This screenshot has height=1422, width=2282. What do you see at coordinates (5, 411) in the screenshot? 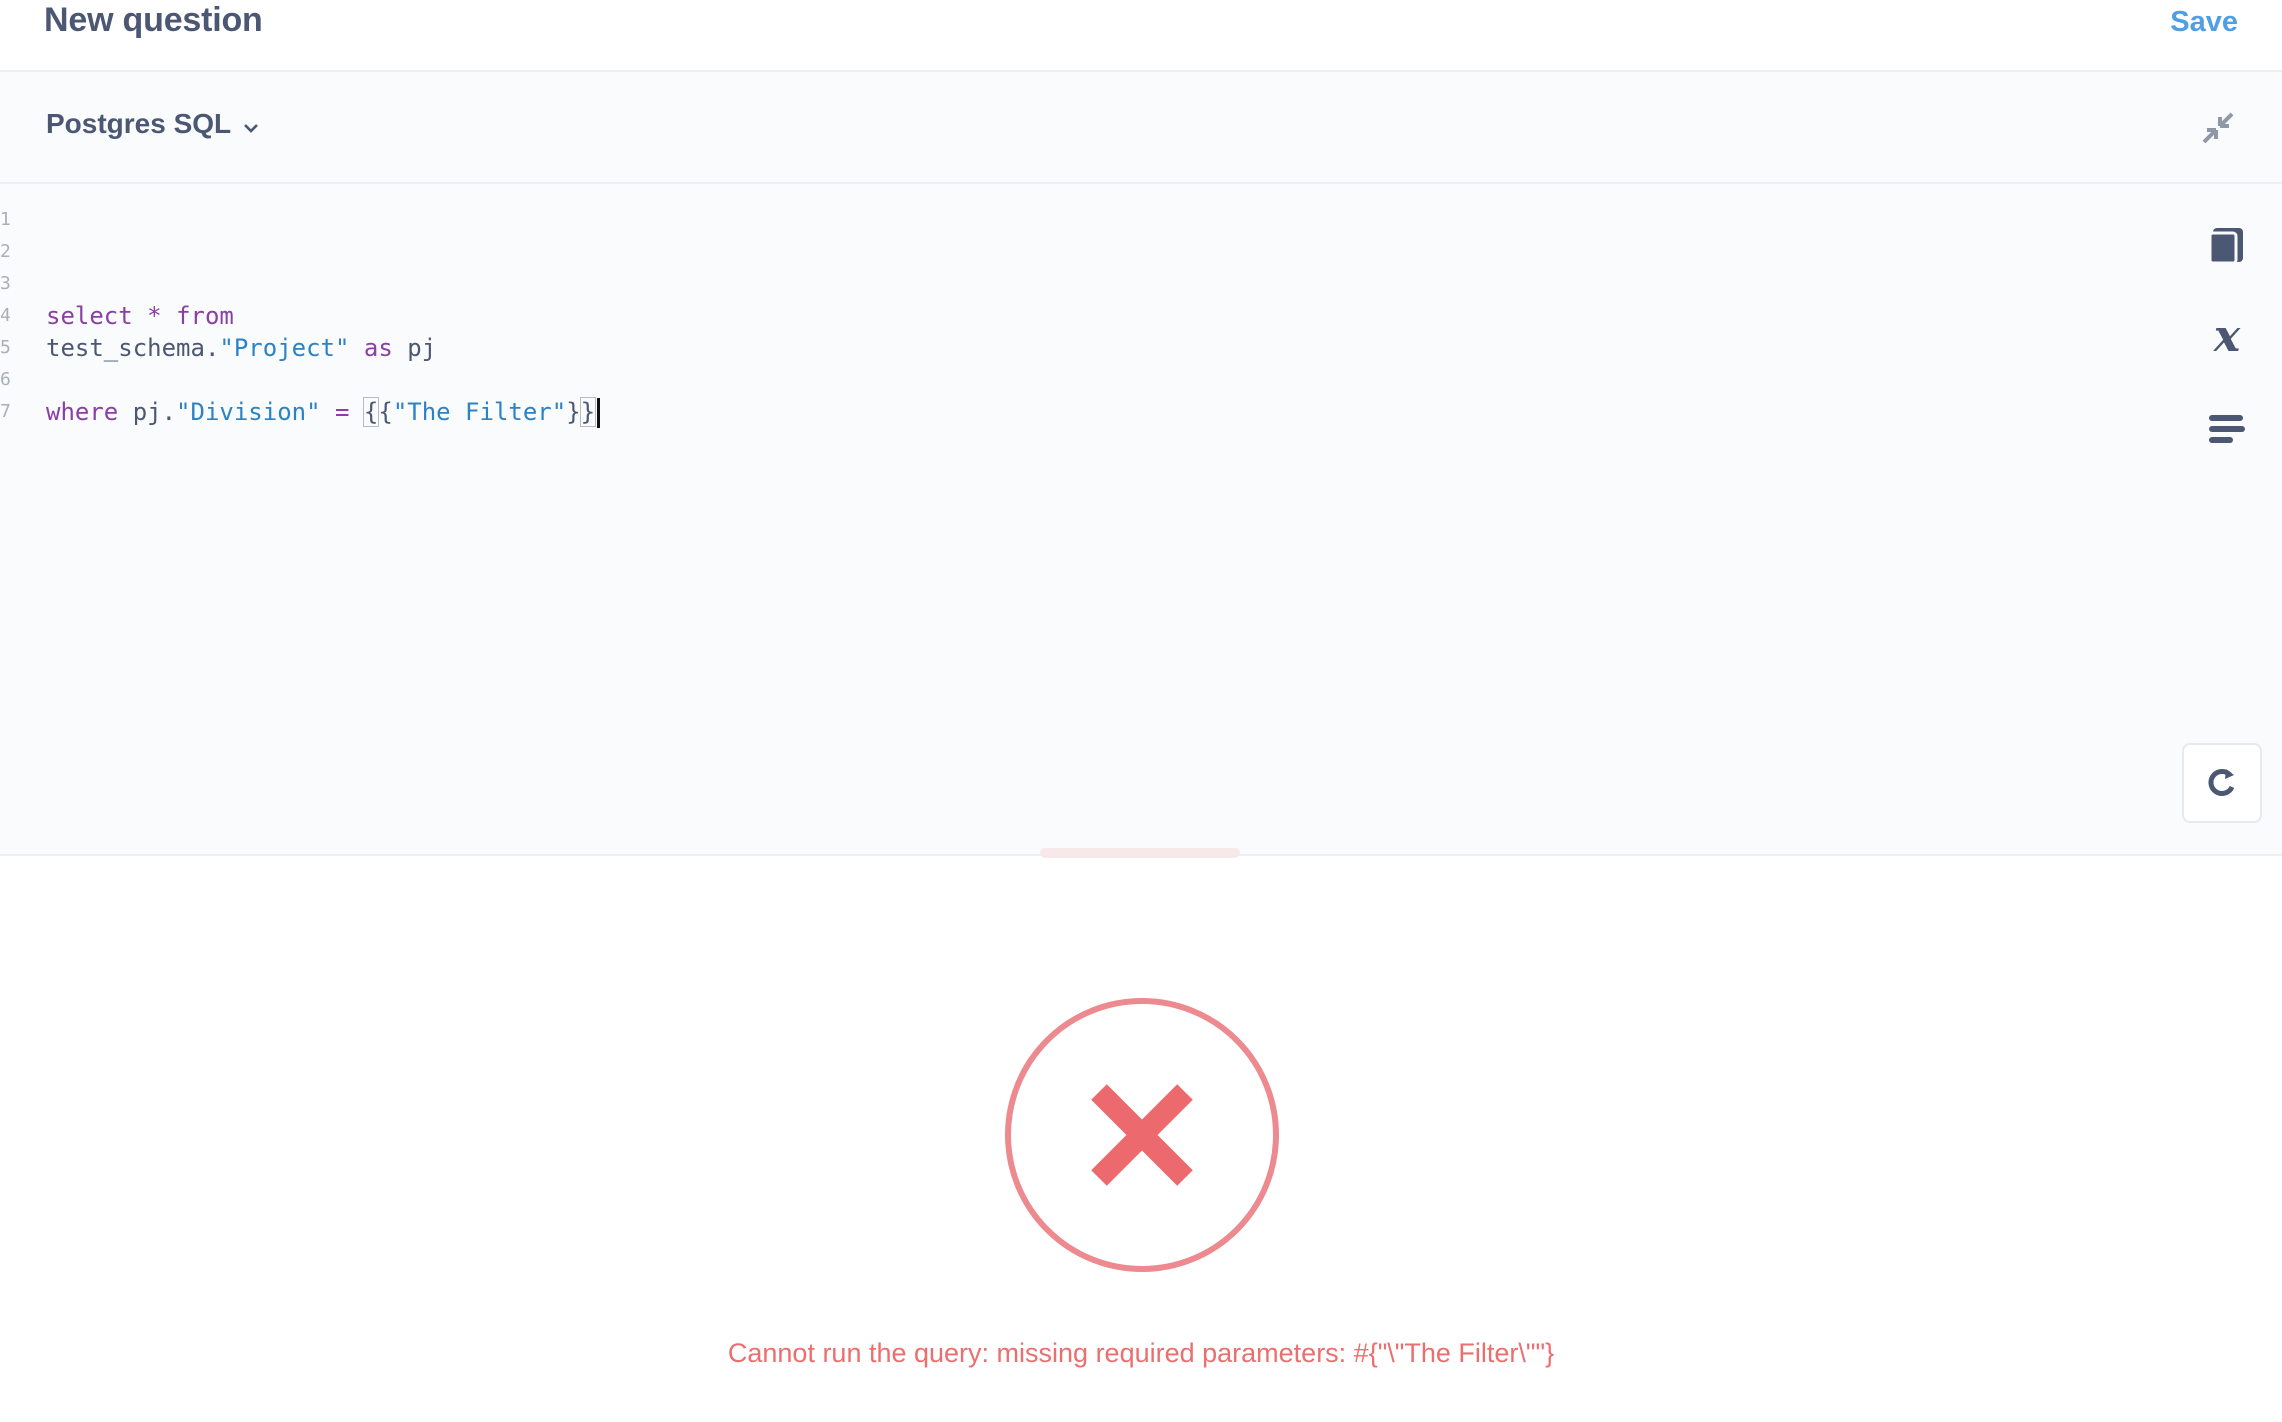
I see `line-number: 7` at bounding box center [5, 411].